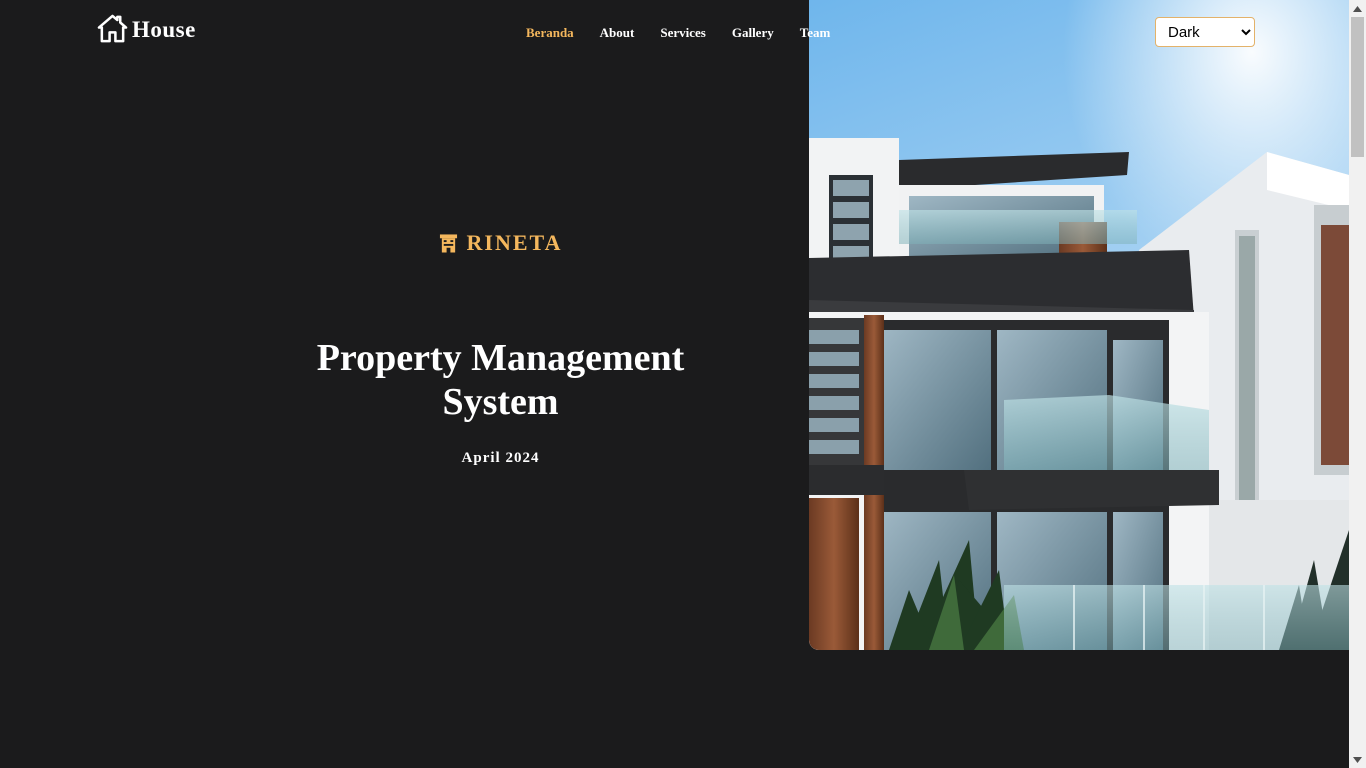  I want to click on scroll-up-arrow-icon, so click(1357, 8).